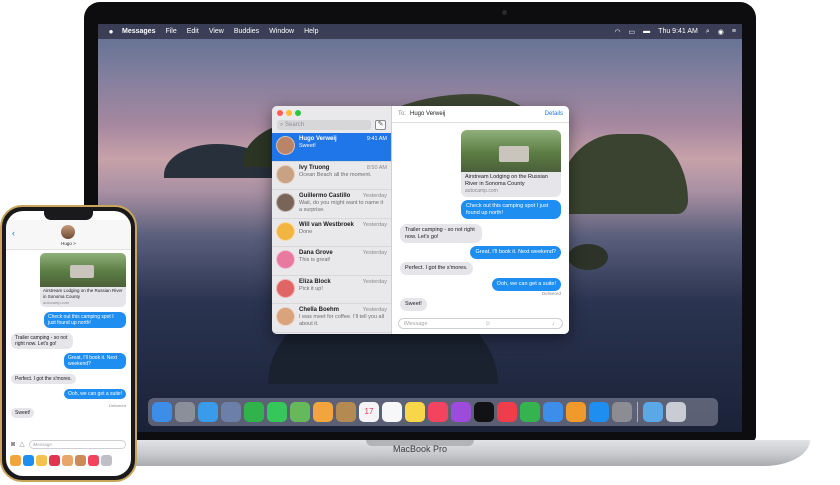  Describe the element at coordinates (480, 114) in the screenshot. I see `recipient-bar: To: Hugo Verweij Details` at that location.